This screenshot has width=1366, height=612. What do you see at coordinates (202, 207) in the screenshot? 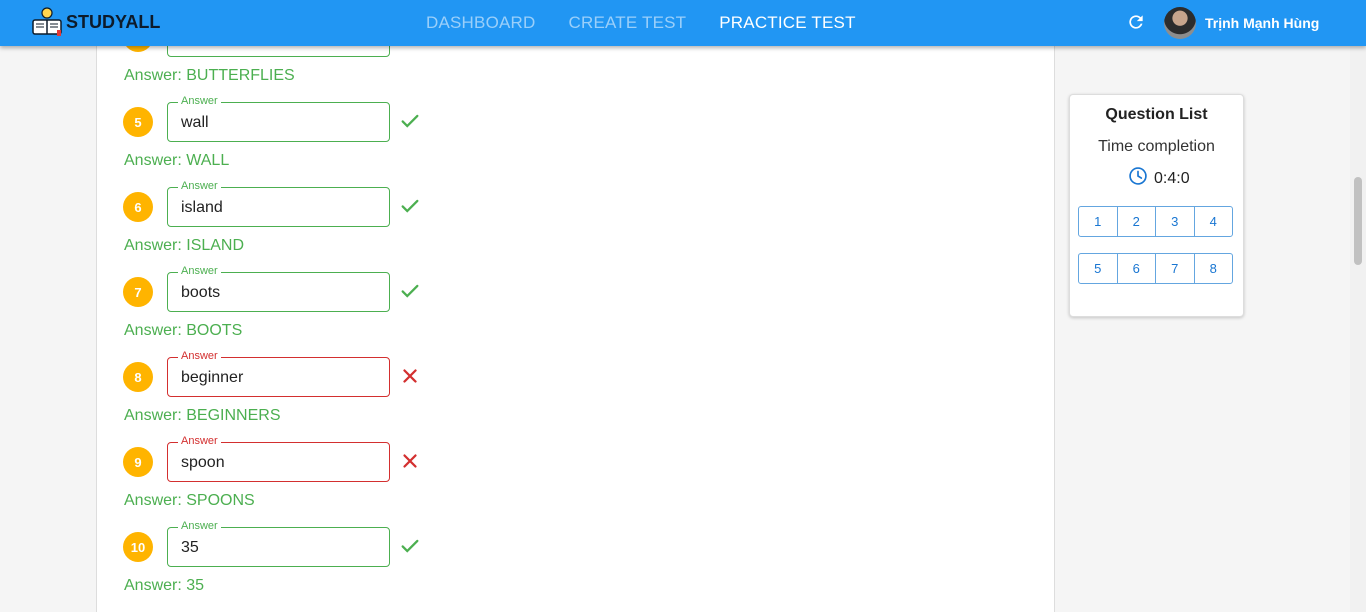
I see `answer-input-value: island` at bounding box center [202, 207].